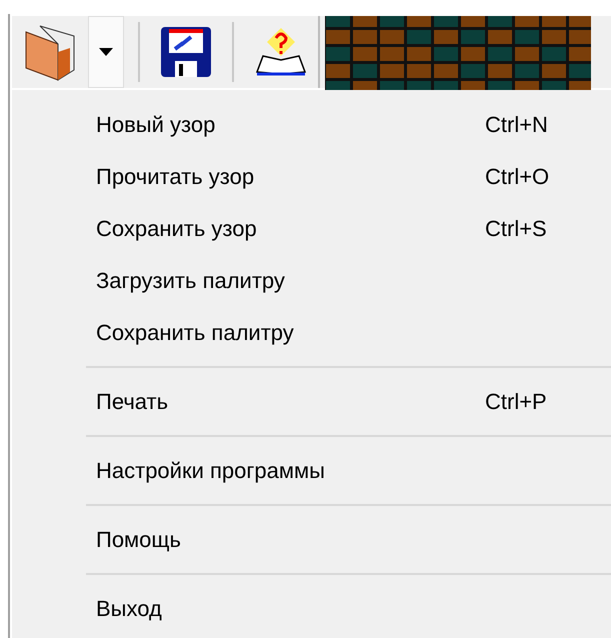 The image size is (611, 638). I want to click on menu-item: Выход, so click(311, 608).